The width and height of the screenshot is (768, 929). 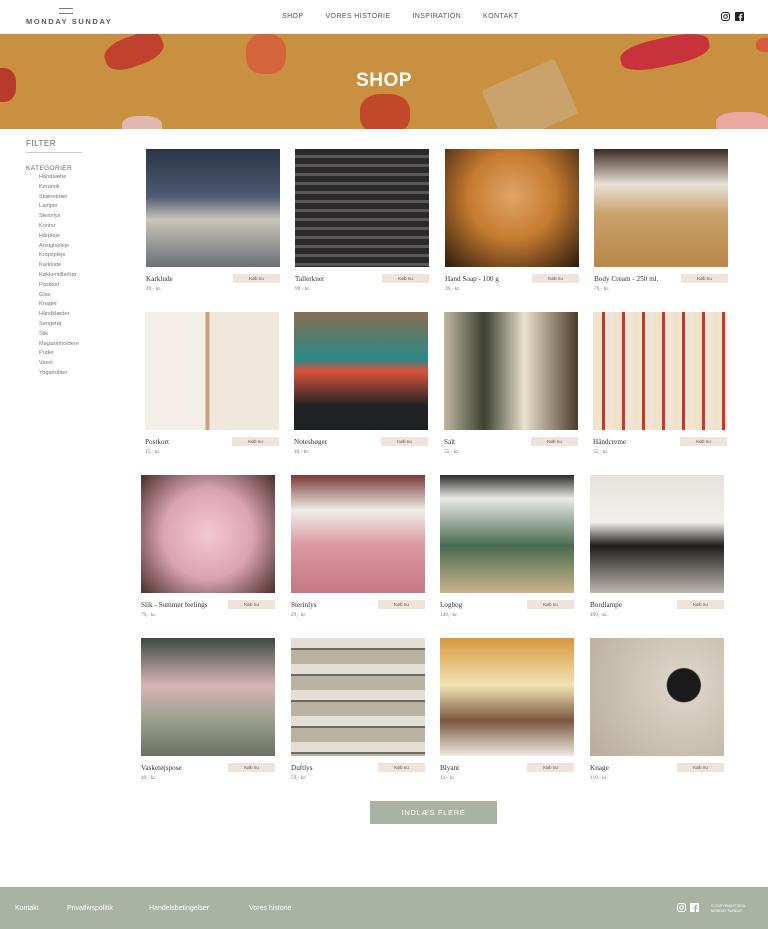 What do you see at coordinates (71, 188) in the screenshot?
I see `category-item: Keramik` at bounding box center [71, 188].